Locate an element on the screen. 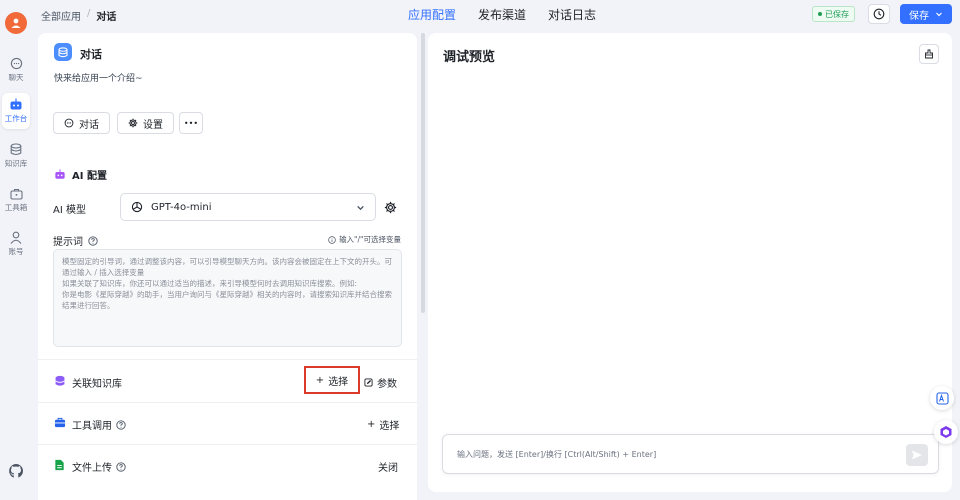 The height and width of the screenshot is (500, 960). tools-select-label: 选择 is located at coordinates (389, 426).